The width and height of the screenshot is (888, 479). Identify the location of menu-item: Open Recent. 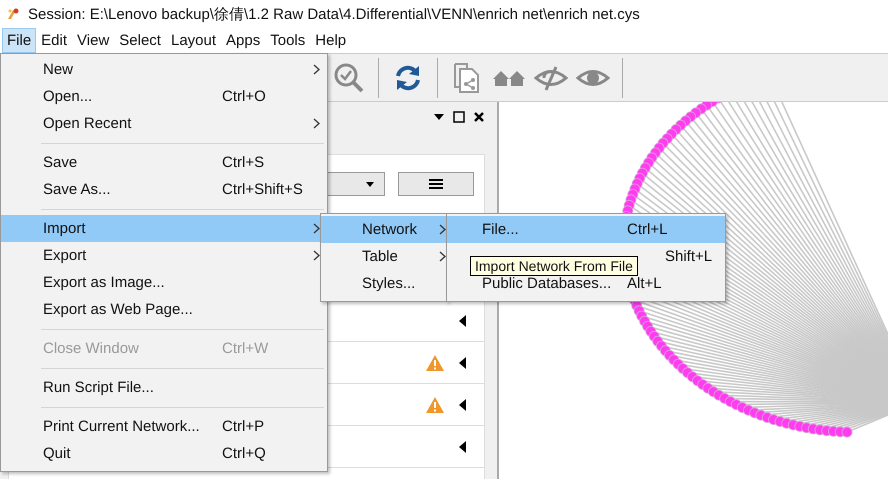
(132, 123).